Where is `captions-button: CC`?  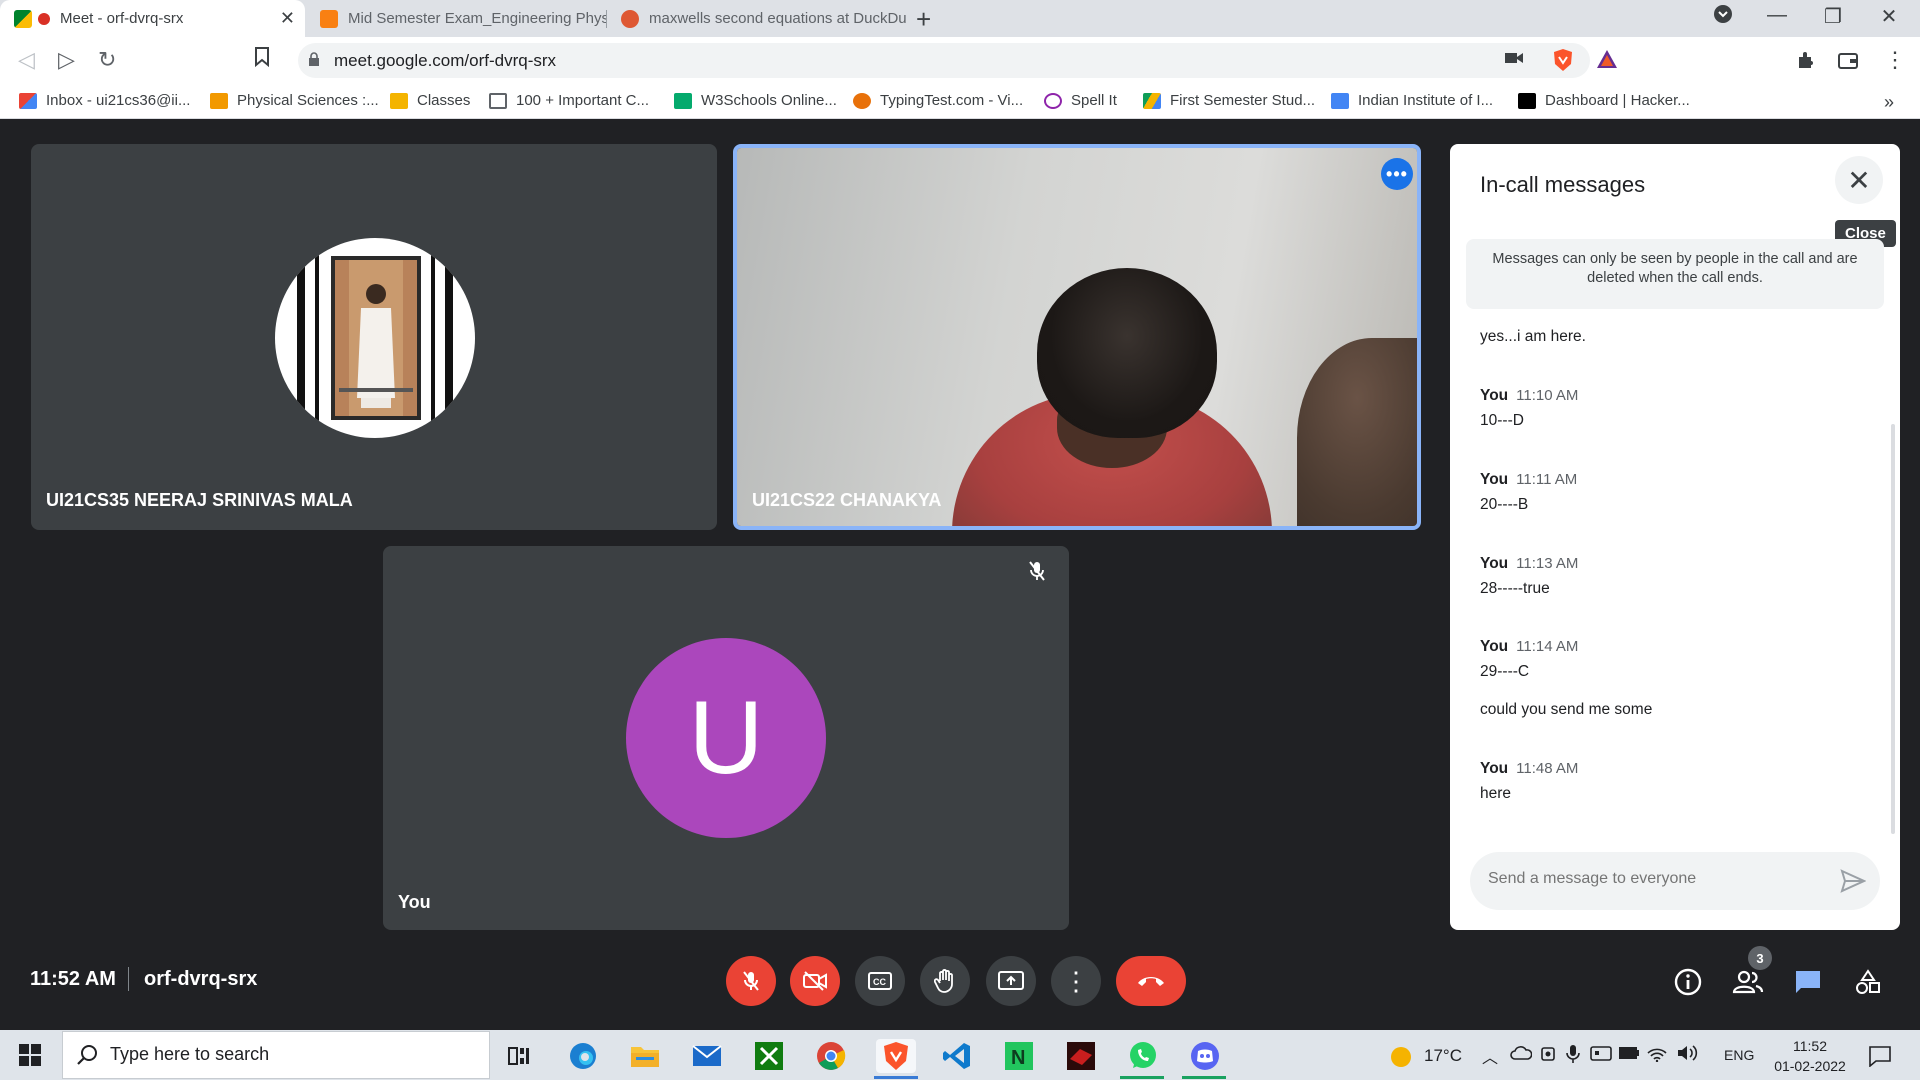 captions-button: CC is located at coordinates (880, 981).